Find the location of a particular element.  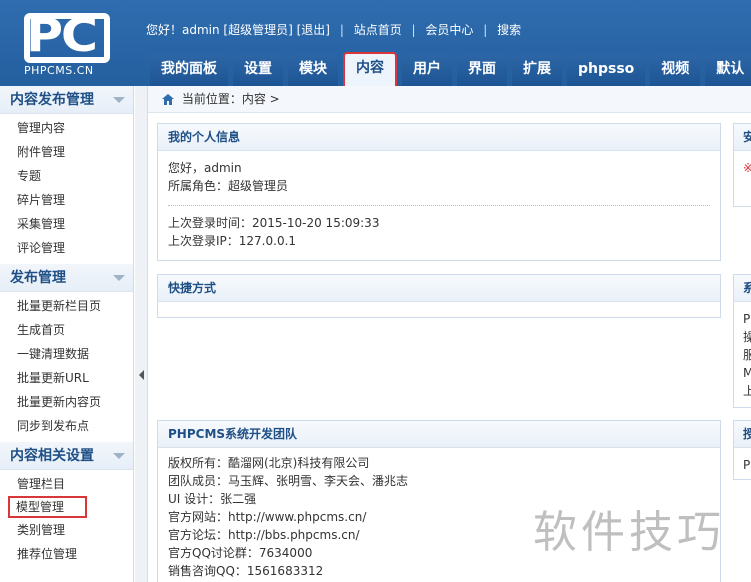

sidebar-item-type-manage: 类别管理 is located at coordinates (66, 530).